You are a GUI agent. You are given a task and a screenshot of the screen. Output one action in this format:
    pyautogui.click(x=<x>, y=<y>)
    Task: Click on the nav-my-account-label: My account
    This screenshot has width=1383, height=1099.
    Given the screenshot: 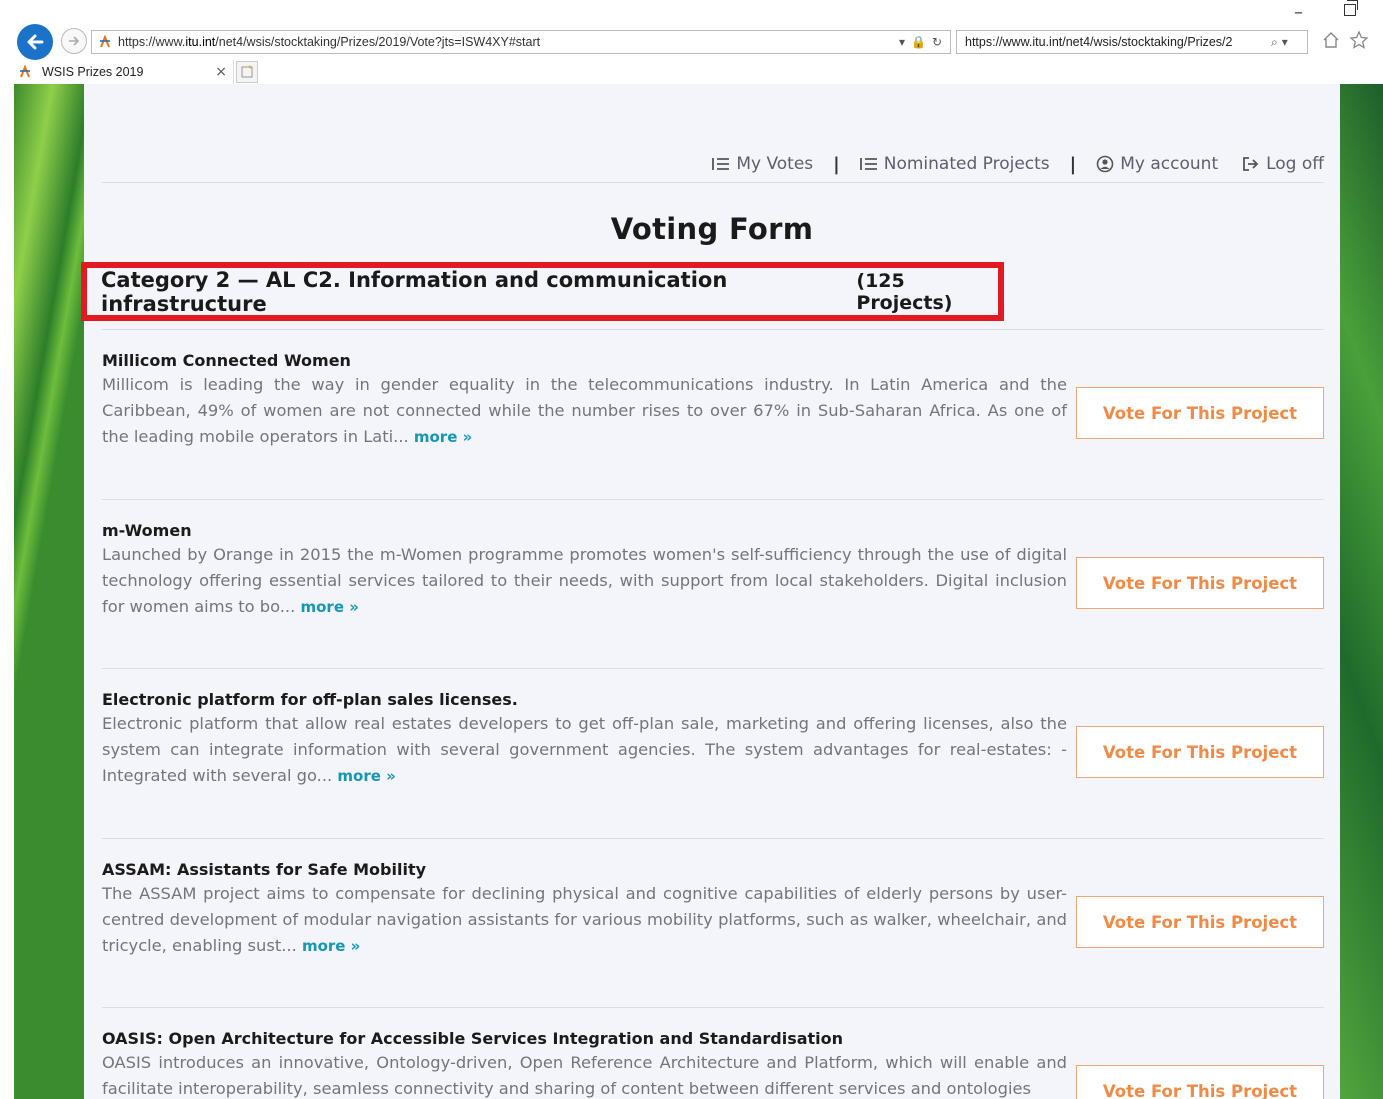 What is the action you would take?
    pyautogui.click(x=1169, y=164)
    